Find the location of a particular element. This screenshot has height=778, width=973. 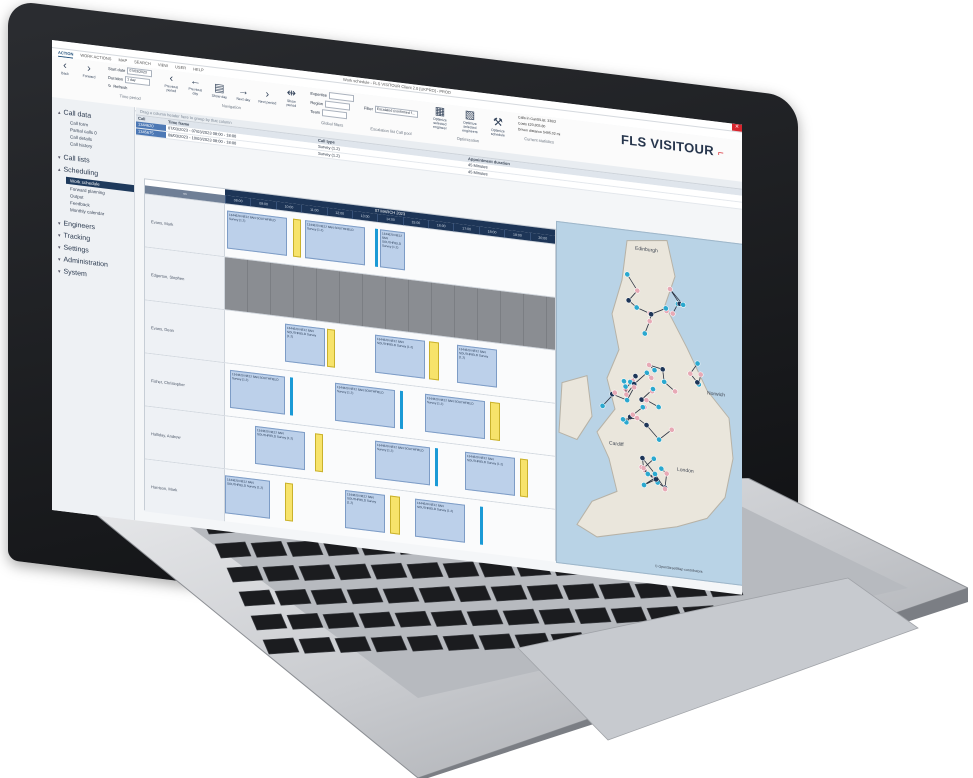

previous-period-button: ‹ Previous period is located at coordinates (171, 83).